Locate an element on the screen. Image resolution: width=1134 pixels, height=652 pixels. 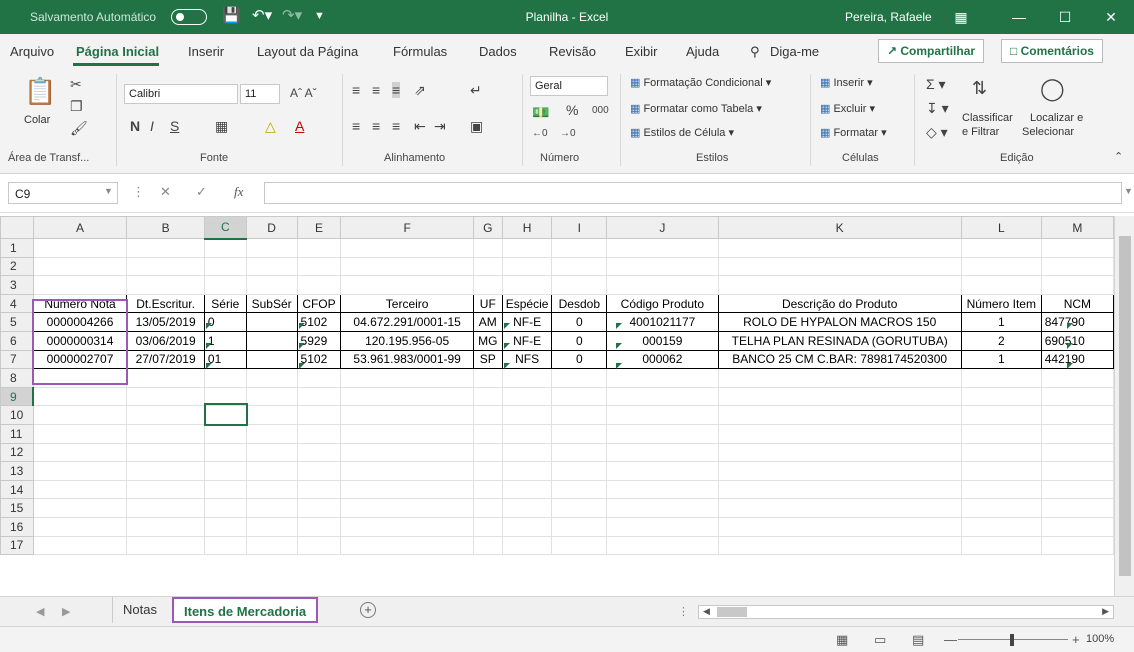
cell-j13 is located at coordinates (662, 471).